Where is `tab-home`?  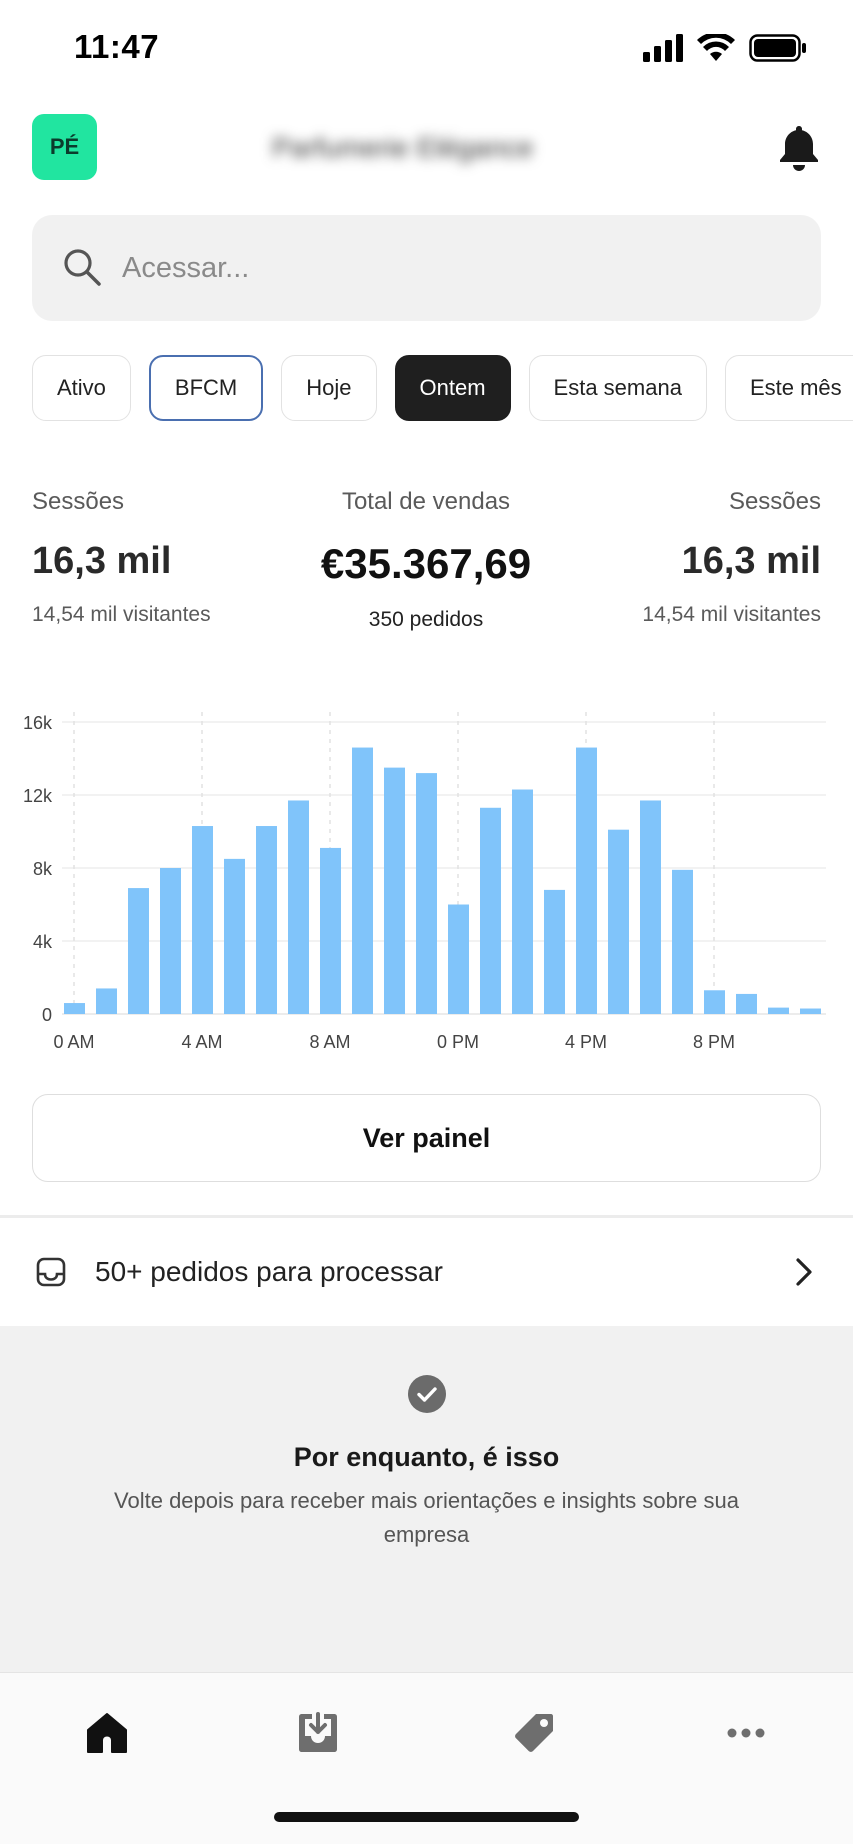
tab-home is located at coordinates (107, 1733).